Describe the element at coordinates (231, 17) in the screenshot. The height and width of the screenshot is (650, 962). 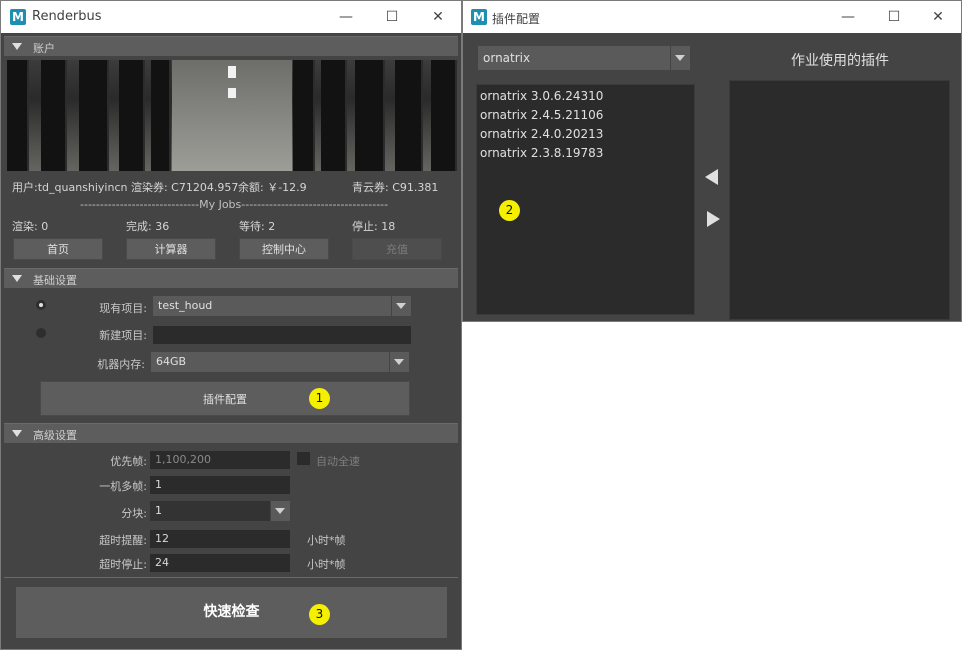
I see `title-bar: M Renderbus — ☐ ✕` at that location.